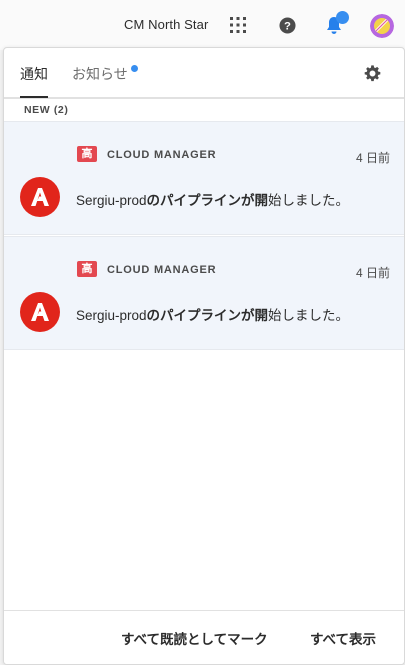  What do you see at coordinates (134, 68) in the screenshot?
I see `announcement-unread-dot` at bounding box center [134, 68].